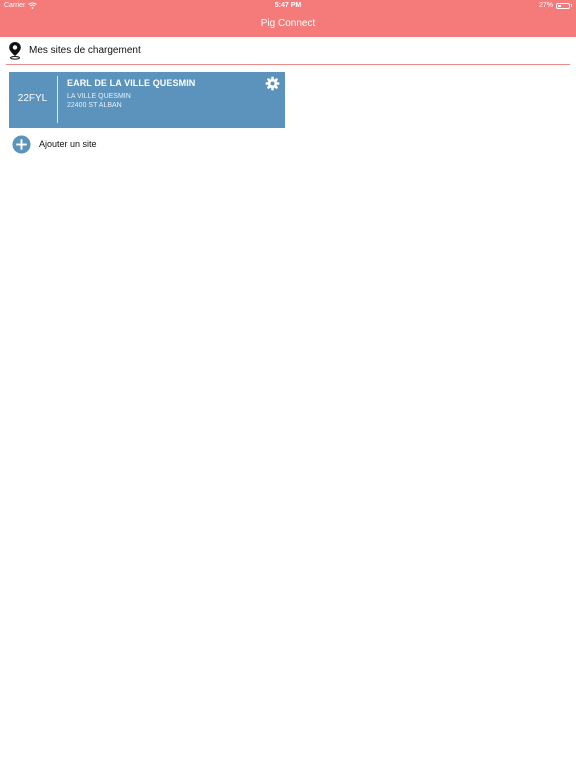  Describe the element at coordinates (288, 51) in the screenshot. I see `section-header: Mes sites de chargement` at that location.